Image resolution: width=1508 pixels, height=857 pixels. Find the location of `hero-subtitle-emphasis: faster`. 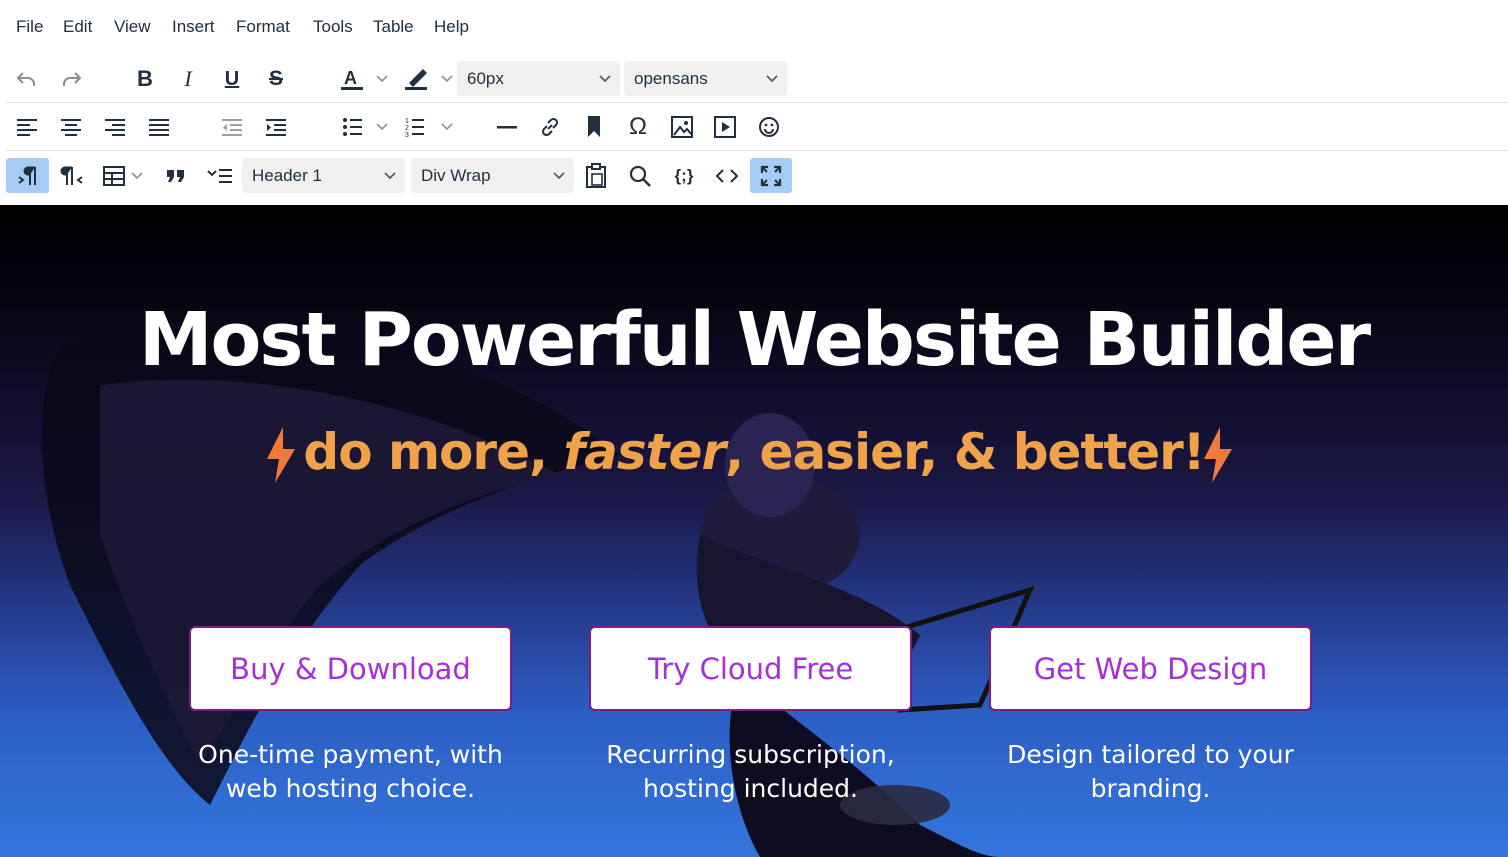

hero-subtitle-emphasis: faster is located at coordinates (644, 452).